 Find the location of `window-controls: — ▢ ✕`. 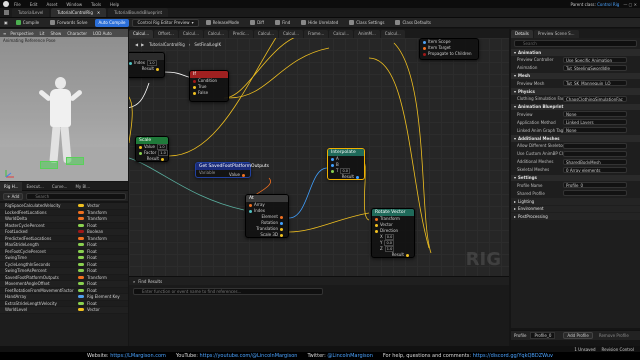

window-controls: — ▢ ✕ is located at coordinates (630, 4).